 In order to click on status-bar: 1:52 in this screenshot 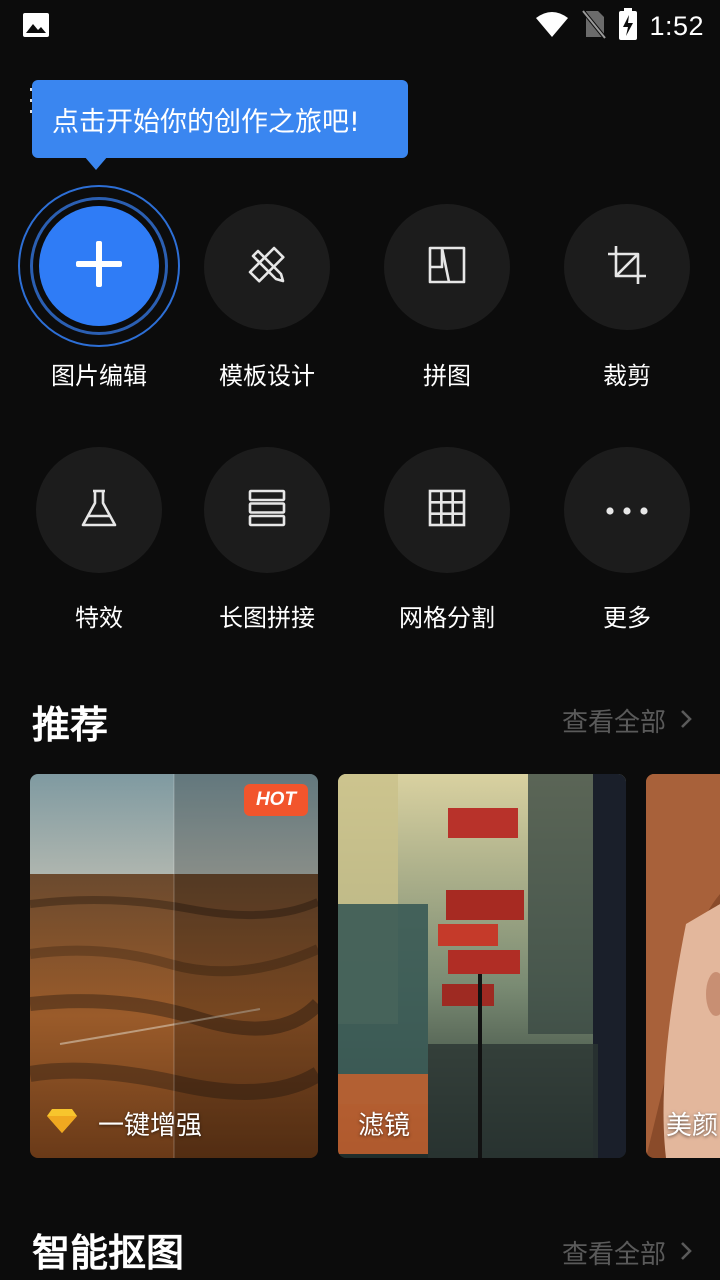, I will do `click(360, 25)`.